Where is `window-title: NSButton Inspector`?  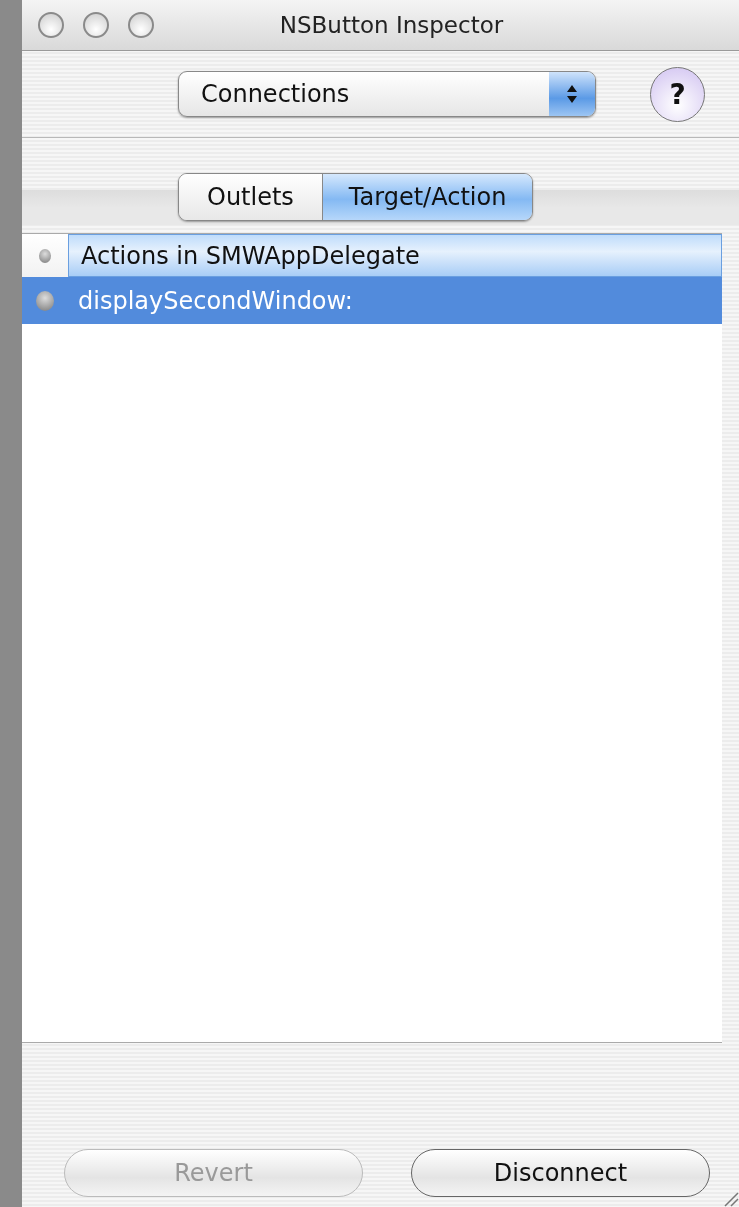 window-title: NSButton Inspector is located at coordinates (391, 25).